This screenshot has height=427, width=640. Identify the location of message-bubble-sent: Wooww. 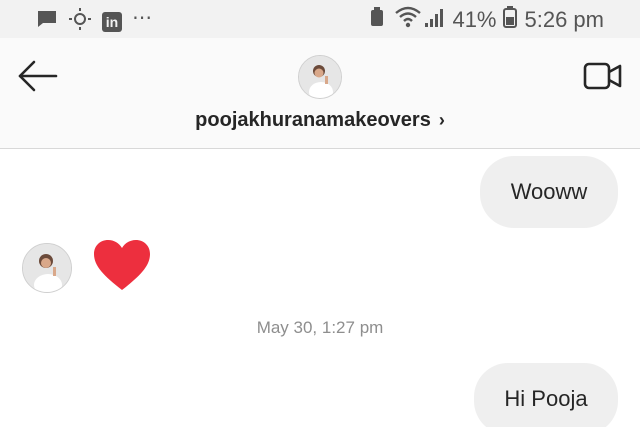
(549, 192).